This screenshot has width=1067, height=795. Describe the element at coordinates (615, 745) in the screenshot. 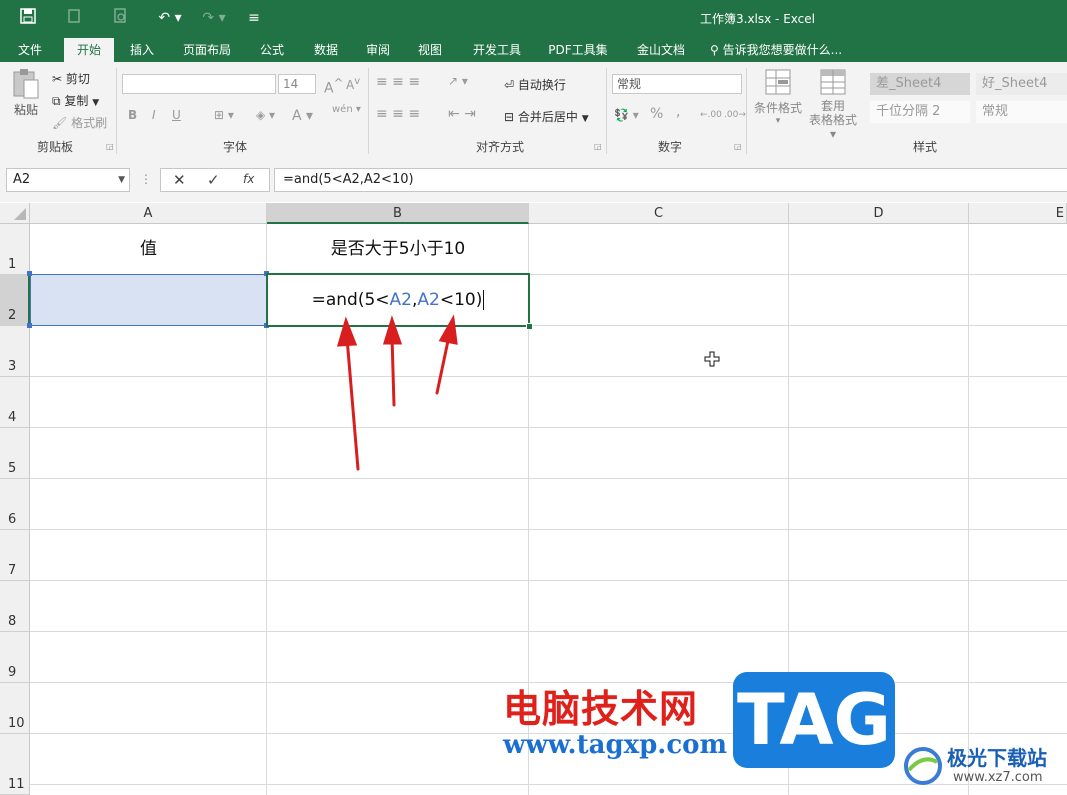

I see `watermark-url: www.tagxp.com` at that location.